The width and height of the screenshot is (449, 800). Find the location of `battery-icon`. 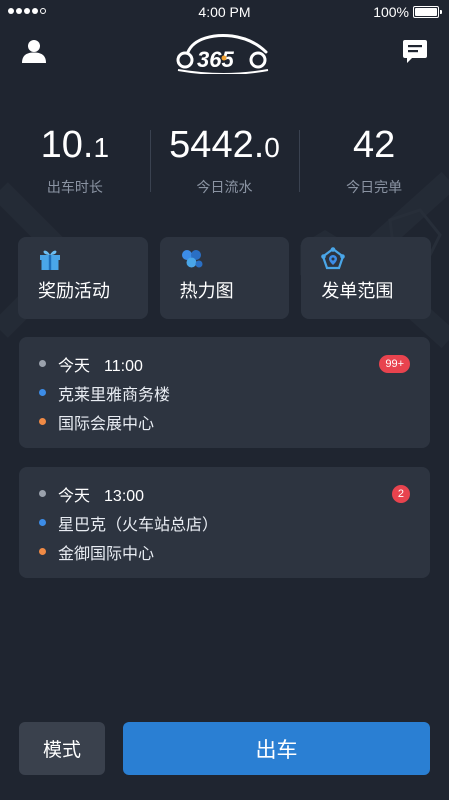

battery-icon is located at coordinates (427, 12).